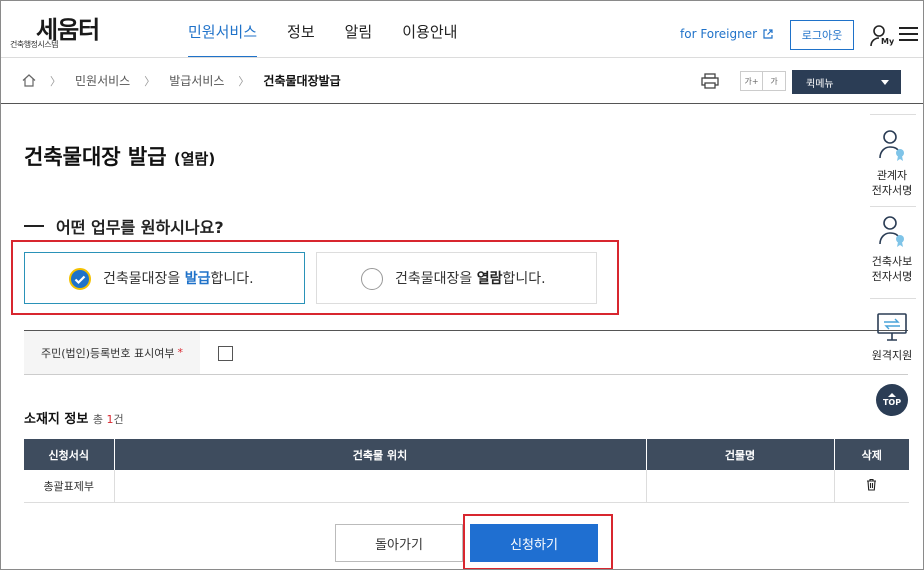 This screenshot has height=570, width=924. Describe the element at coordinates (892, 276) in the screenshot. I see `side-inspector-line2: 전자서명` at that location.